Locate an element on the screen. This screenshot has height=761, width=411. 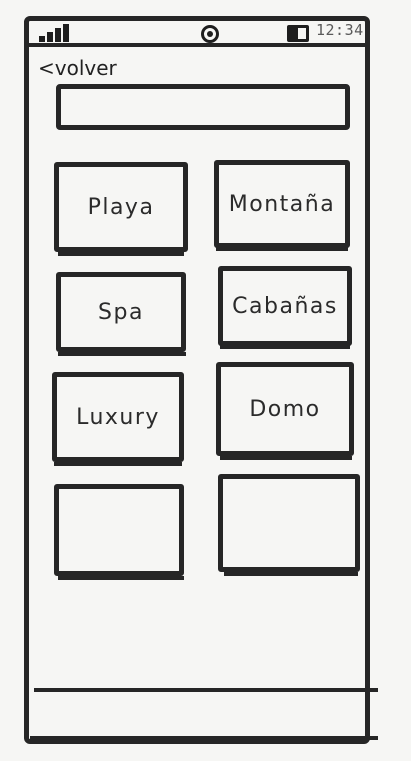
category-tile-montana: Montaña is located at coordinates (282, 204).